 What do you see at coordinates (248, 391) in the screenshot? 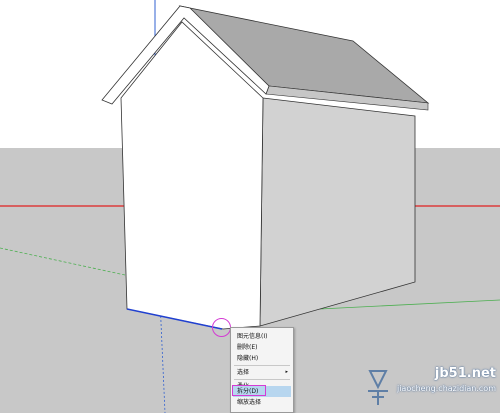
I see `menu-item-label: 拆分(D)` at bounding box center [248, 391].